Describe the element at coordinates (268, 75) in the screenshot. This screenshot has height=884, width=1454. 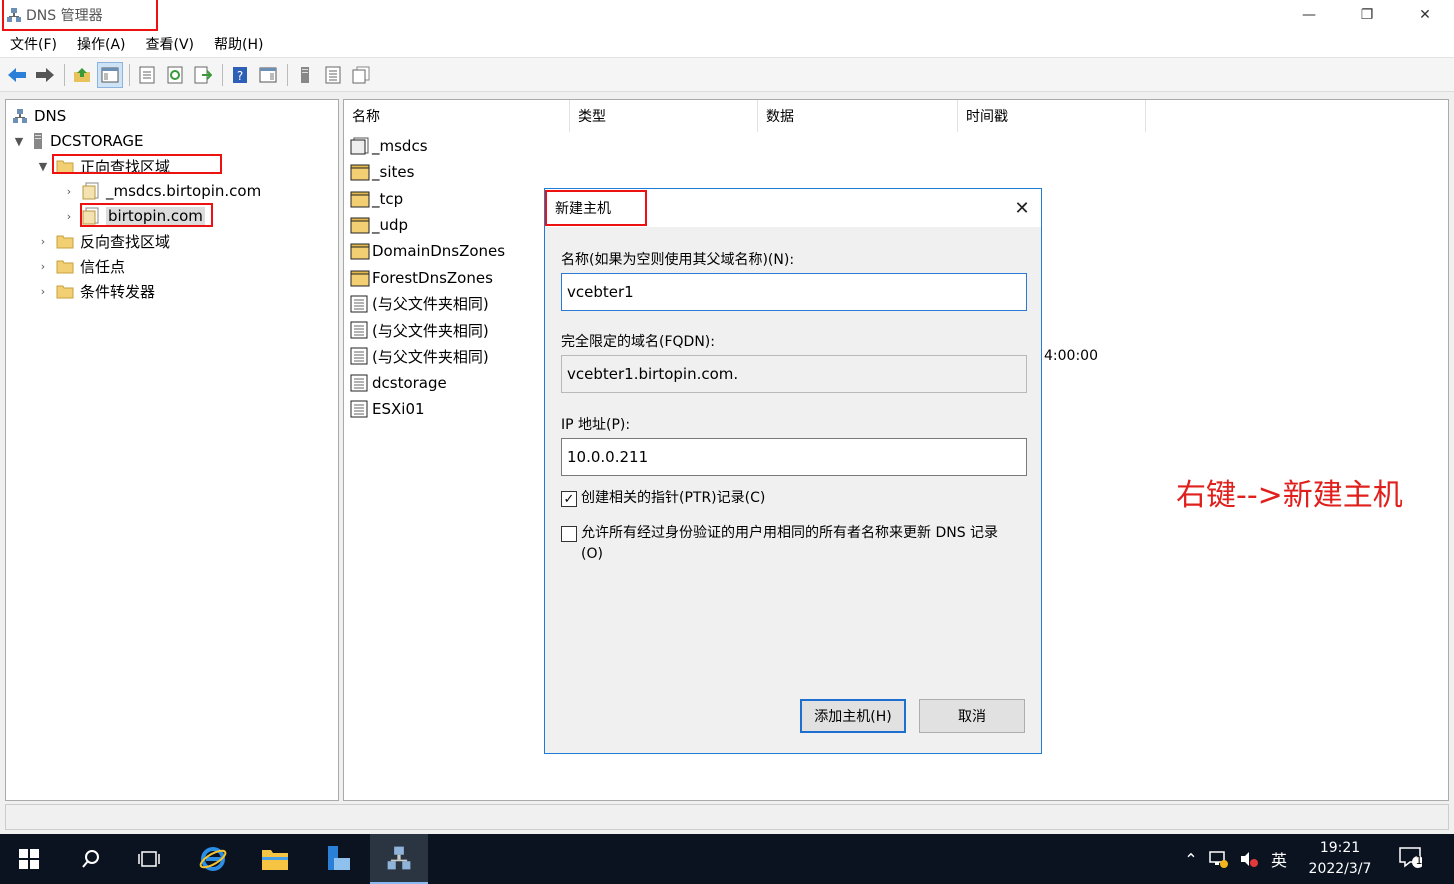
I see `action-pane-icon` at that location.